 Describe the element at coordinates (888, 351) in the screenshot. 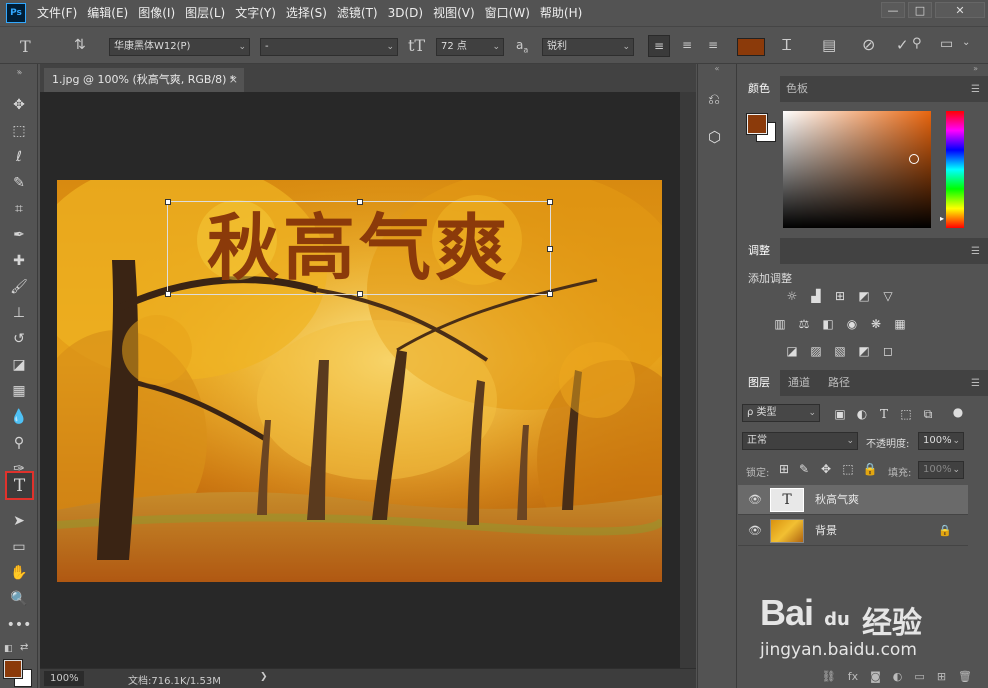

I see `selective-color-icon: ◻` at that location.